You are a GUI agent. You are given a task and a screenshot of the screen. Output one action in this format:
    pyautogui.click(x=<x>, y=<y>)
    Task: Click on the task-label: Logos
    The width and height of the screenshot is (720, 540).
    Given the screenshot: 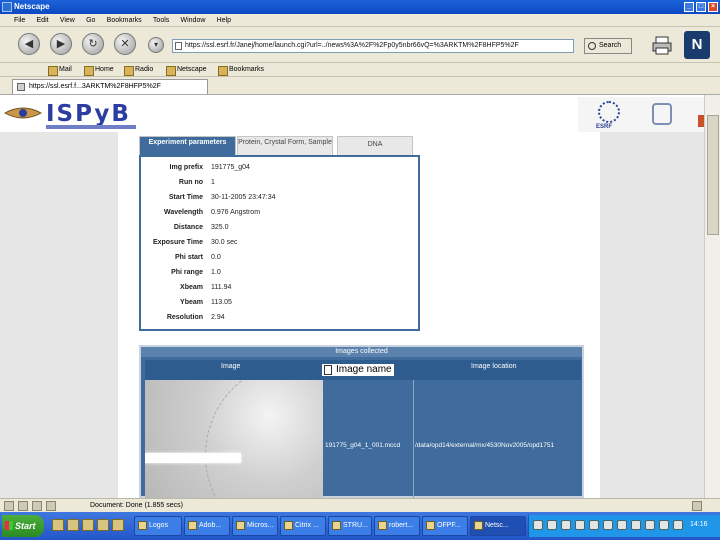 What is the action you would take?
    pyautogui.click(x=159, y=525)
    